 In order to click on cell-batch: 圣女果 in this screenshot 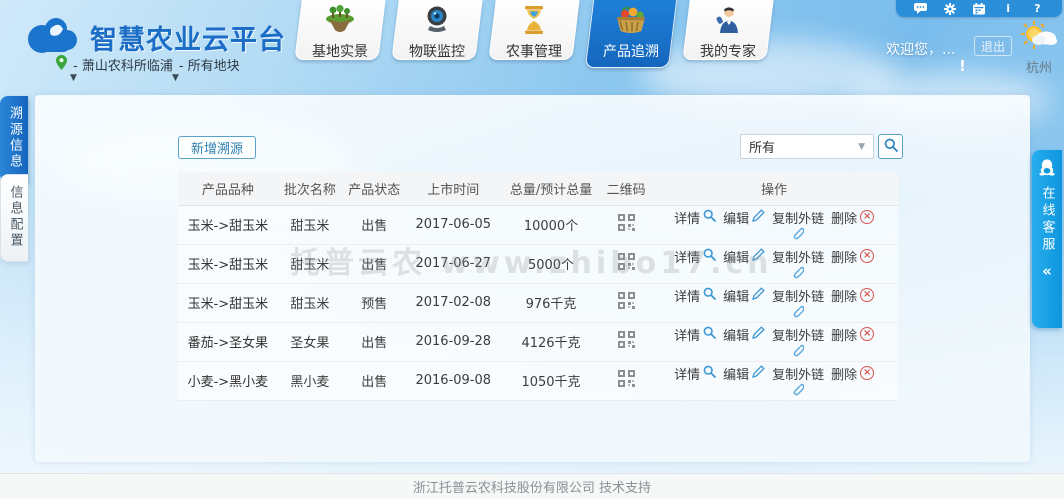, I will do `click(310, 342)`.